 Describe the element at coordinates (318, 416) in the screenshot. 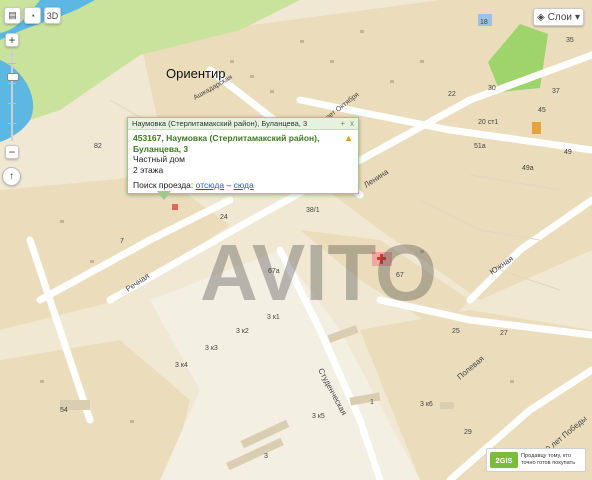

I see `house-number: 3 к5` at that location.